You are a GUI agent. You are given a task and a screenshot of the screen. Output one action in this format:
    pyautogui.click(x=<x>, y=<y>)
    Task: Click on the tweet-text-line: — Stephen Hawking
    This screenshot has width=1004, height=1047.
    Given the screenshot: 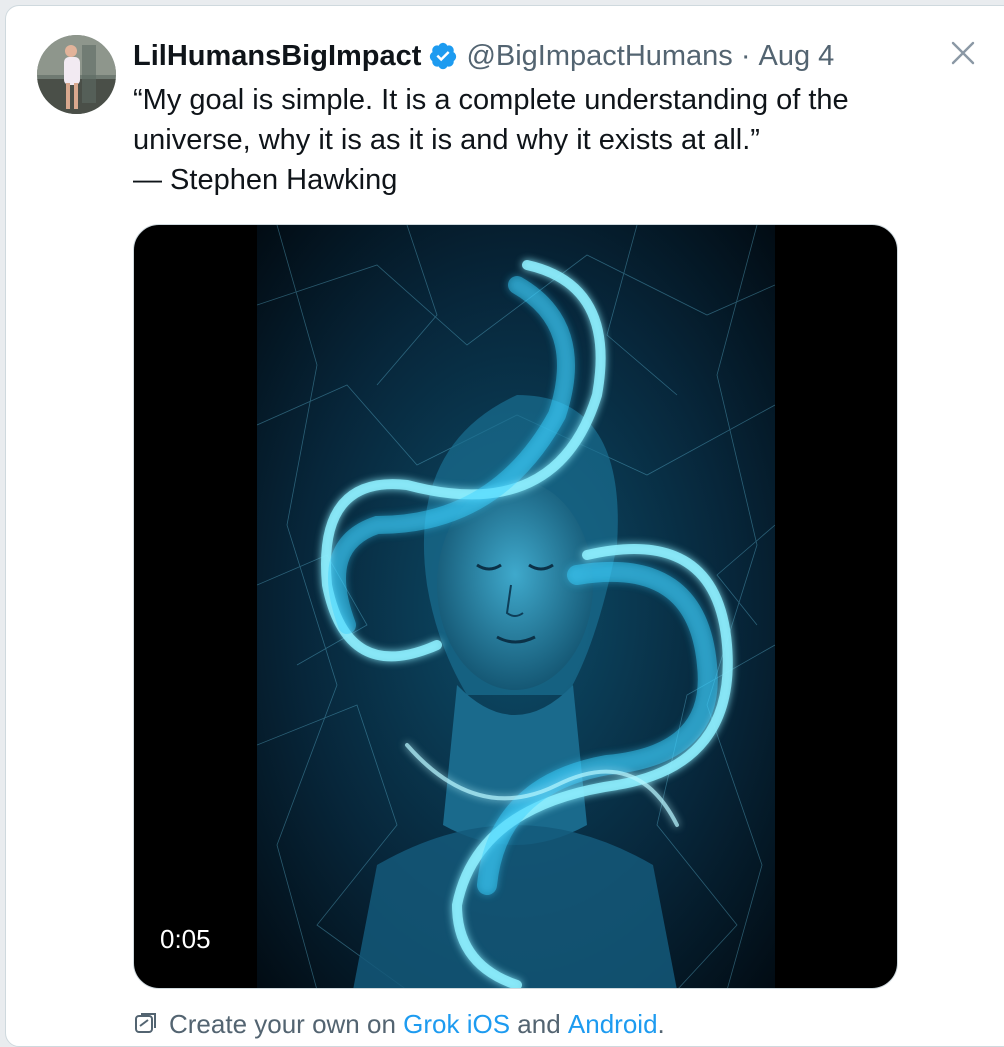 What is the action you would take?
    pyautogui.click(x=265, y=180)
    